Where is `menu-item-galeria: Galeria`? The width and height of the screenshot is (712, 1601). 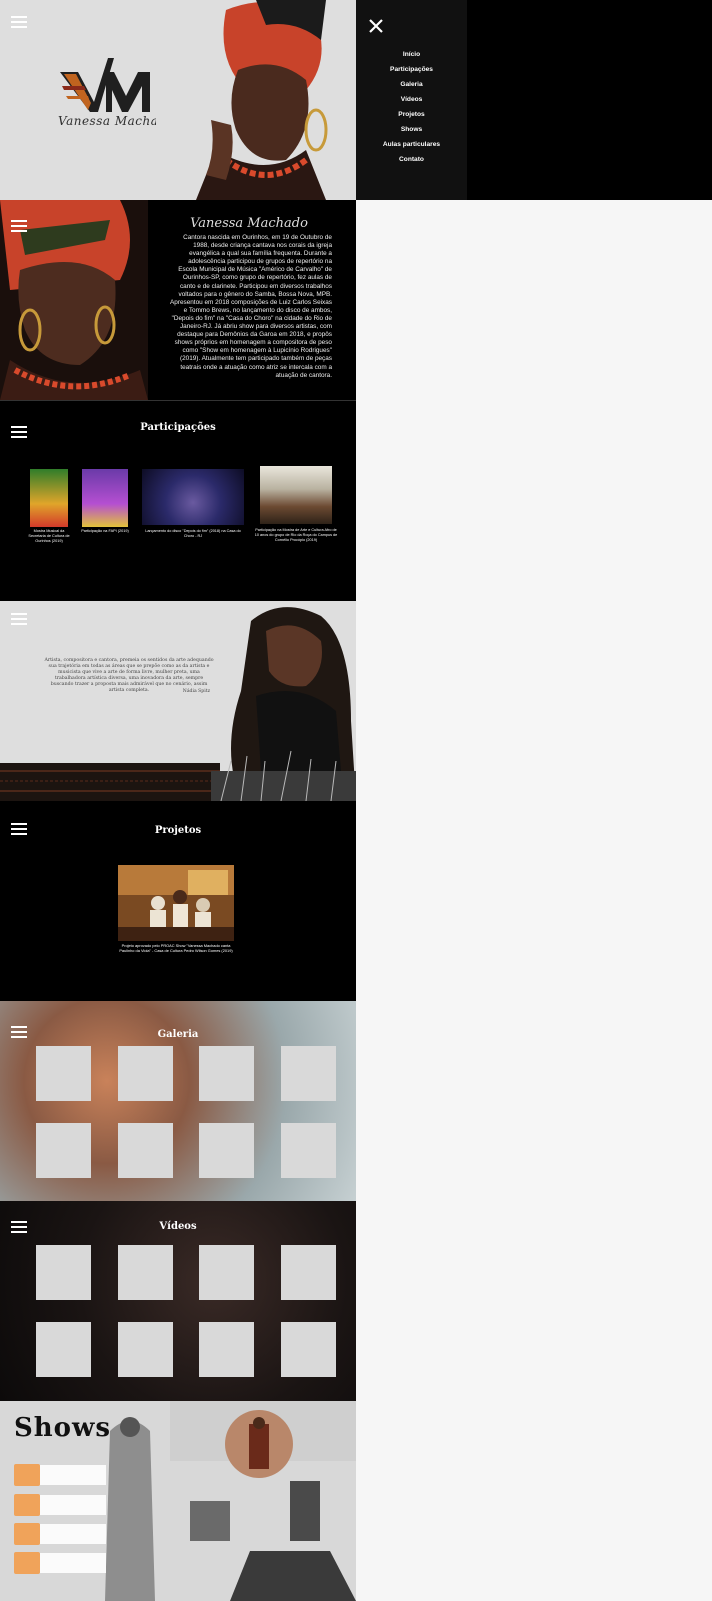
menu-item-galeria: Galeria is located at coordinates (411, 84).